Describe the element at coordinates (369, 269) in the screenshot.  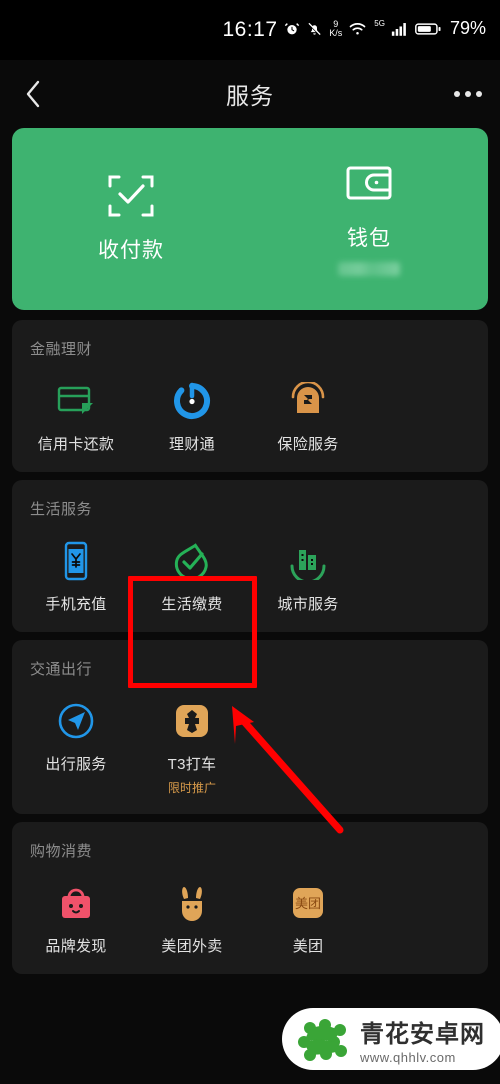
I see `wallet-balance-hidden` at that location.